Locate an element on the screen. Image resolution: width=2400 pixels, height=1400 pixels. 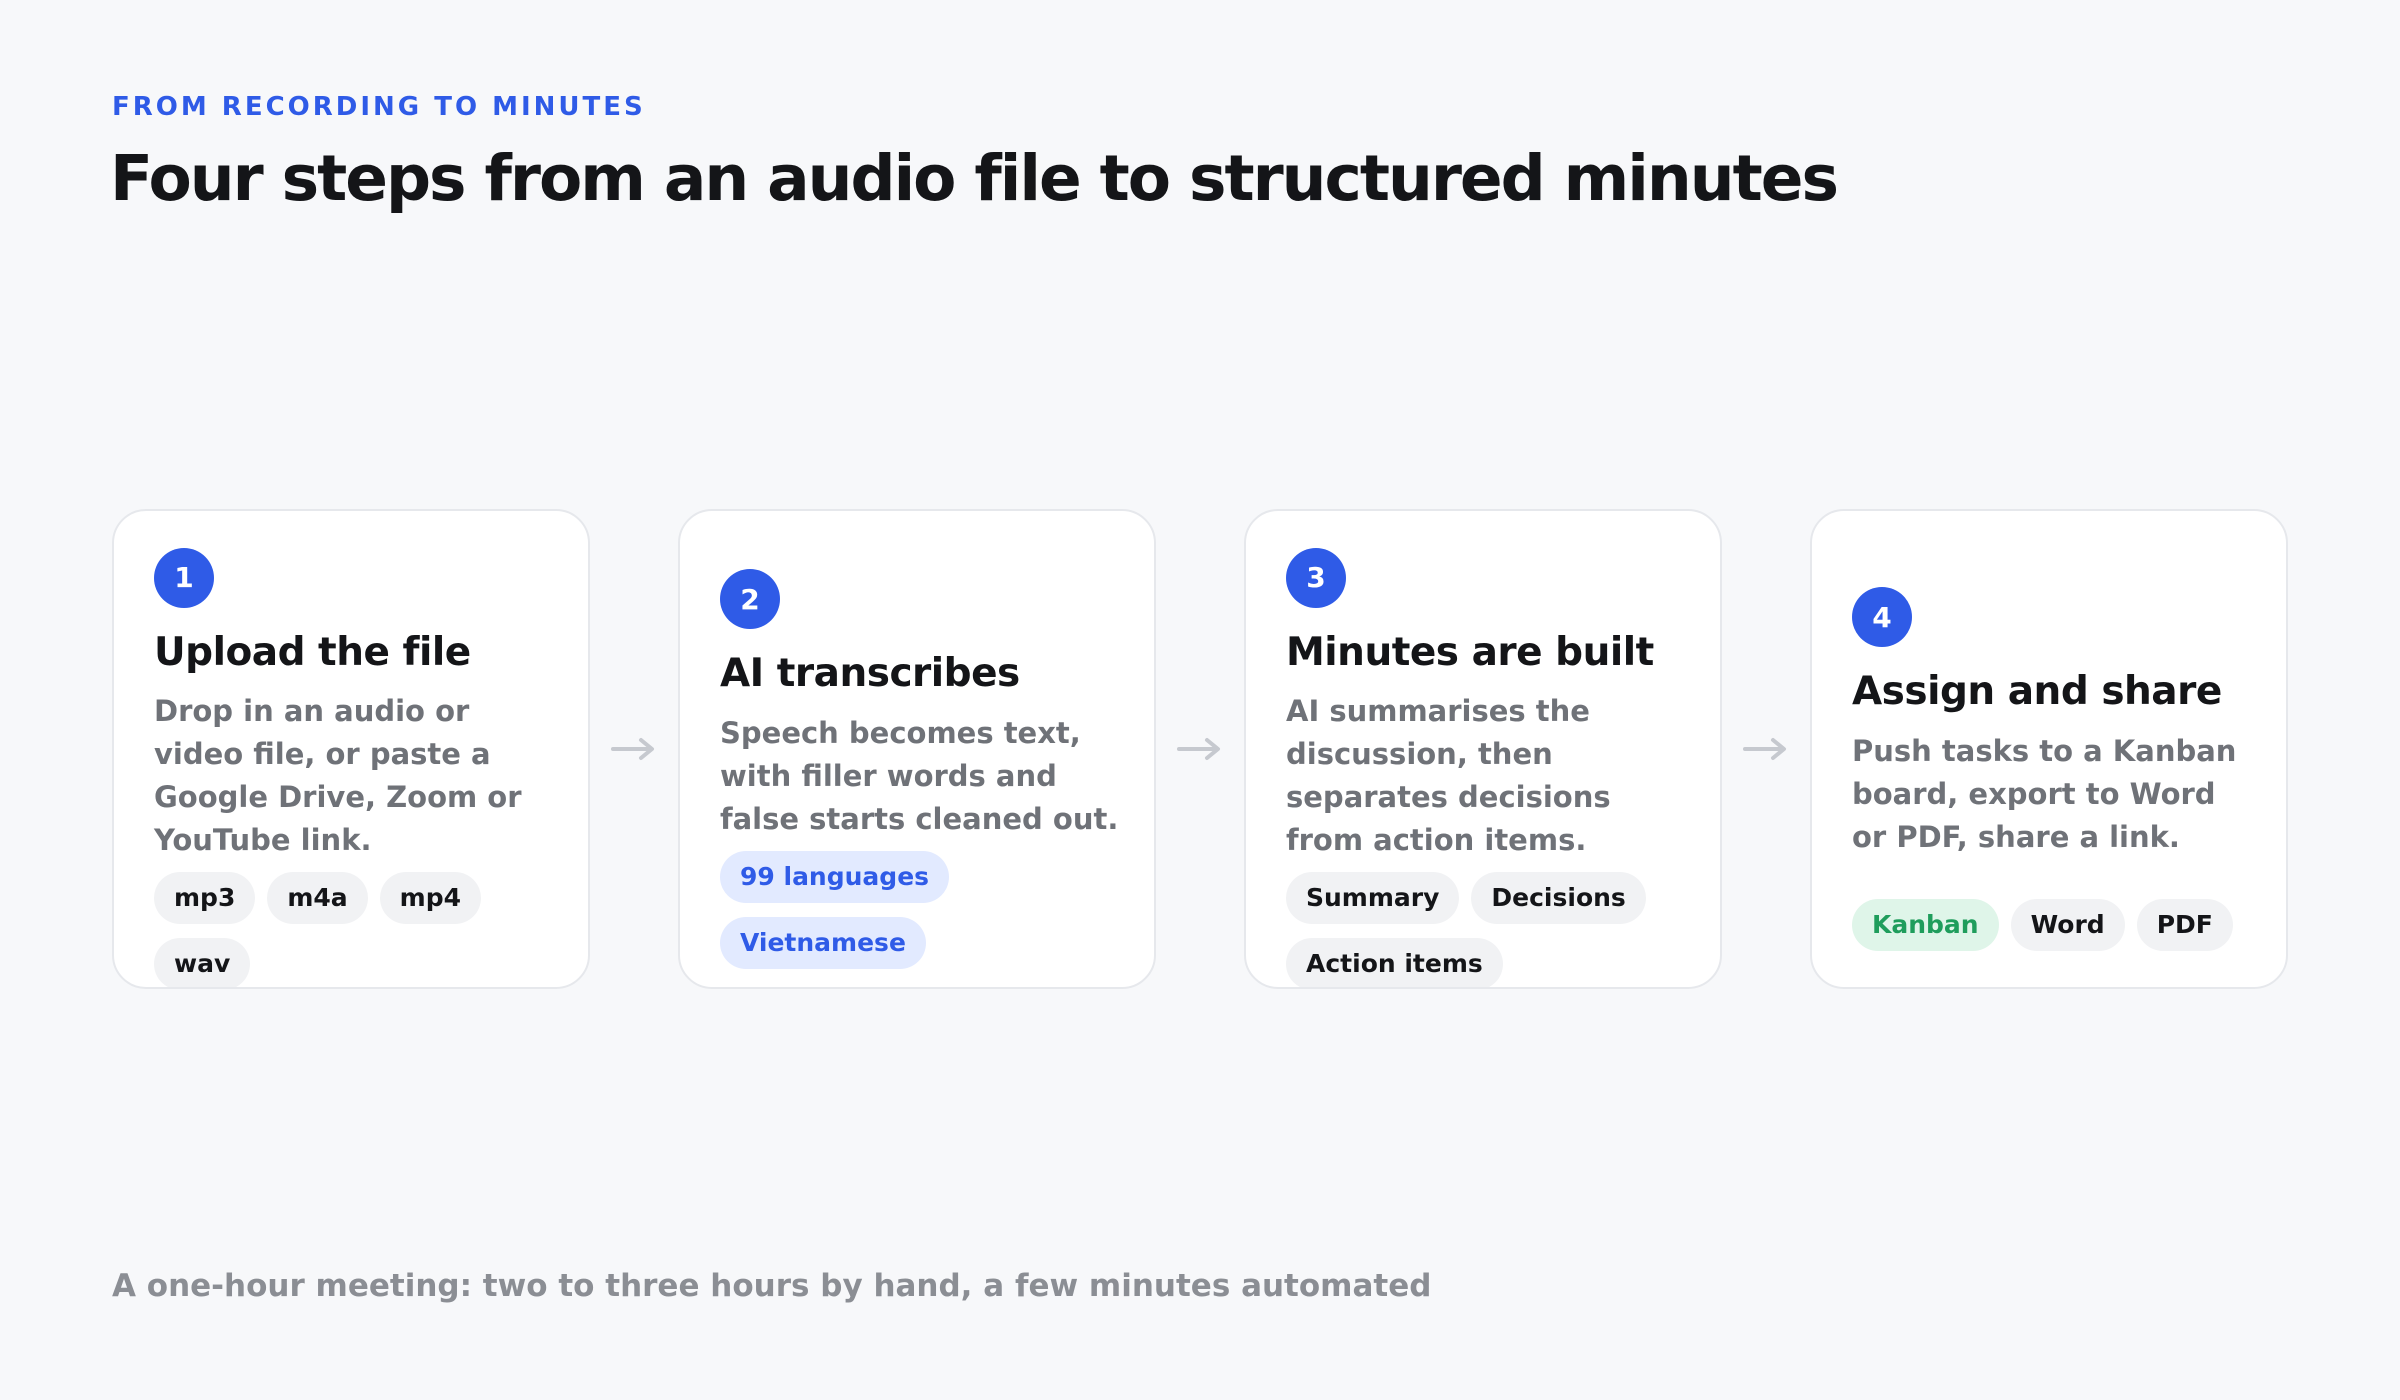
step-number-badge: 4 is located at coordinates (1882, 617).